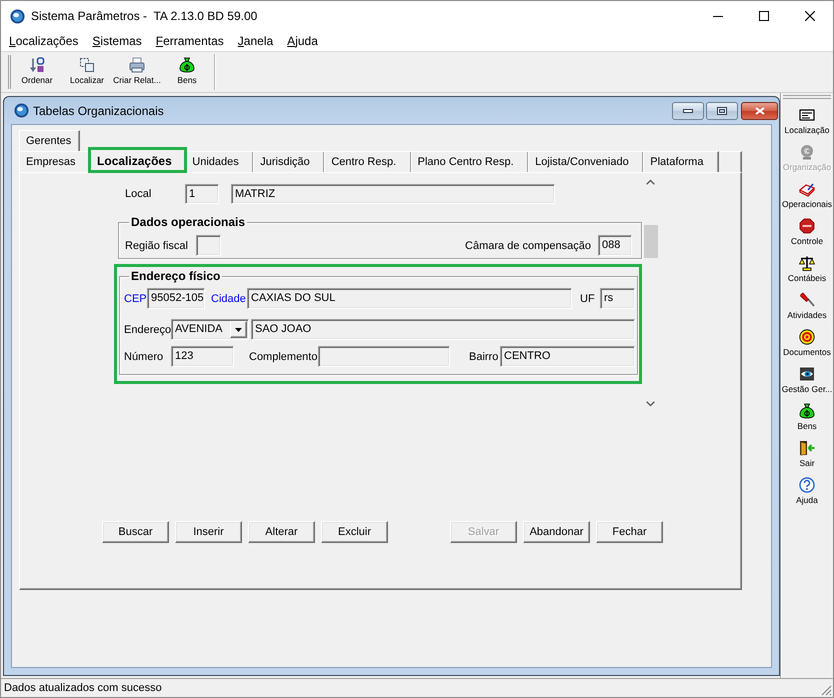  What do you see at coordinates (156, 246) in the screenshot?
I see `field-label: Região fiscal` at bounding box center [156, 246].